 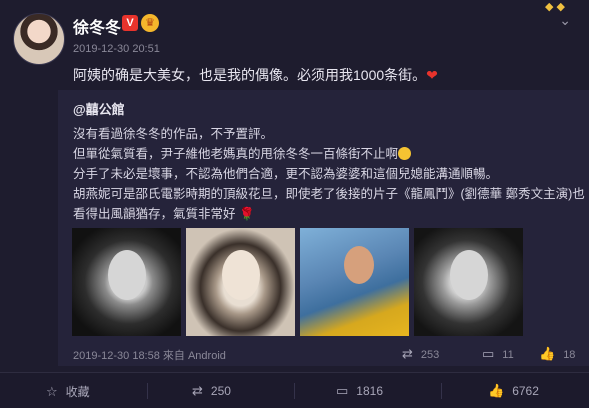 I want to click on avatar, so click(x=39, y=39).